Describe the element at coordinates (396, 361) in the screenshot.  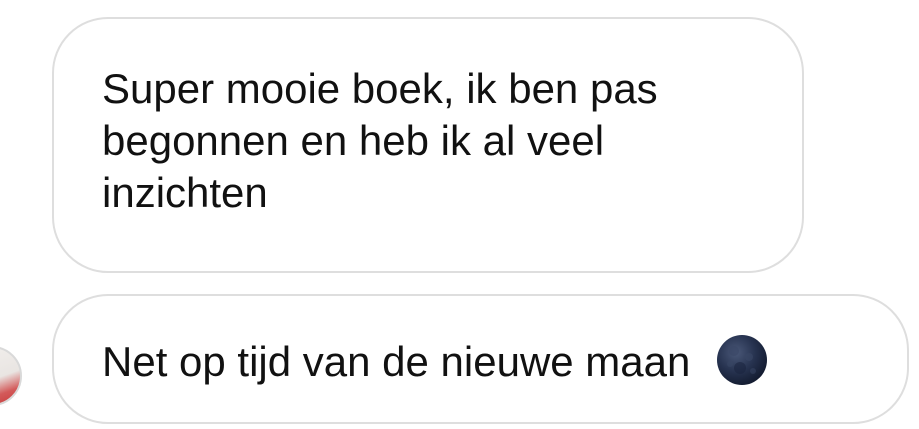
I see `message-text: Net op tijd van de nieuwe maan` at that location.